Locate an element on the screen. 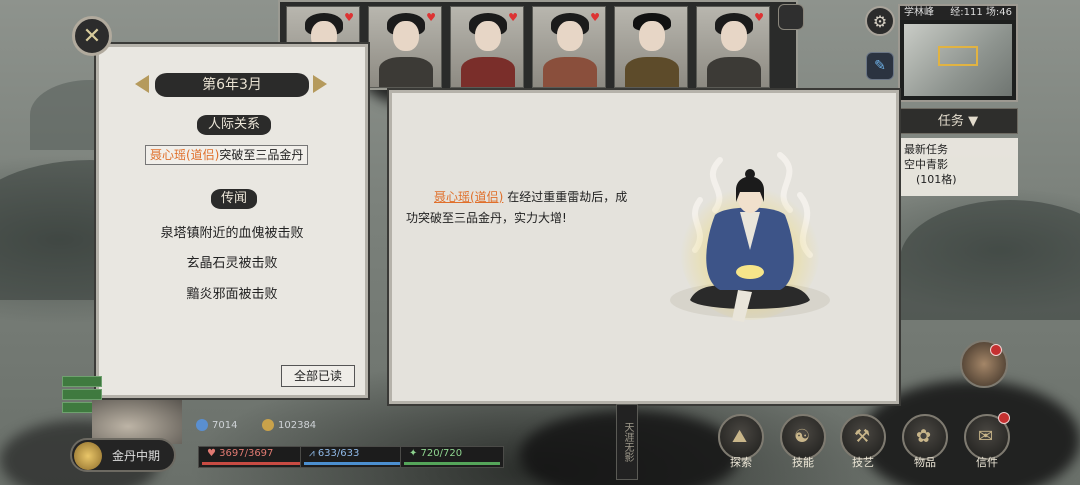 The width and height of the screenshot is (1080, 485). task-tab: 任务 ▼ is located at coordinates (958, 121).